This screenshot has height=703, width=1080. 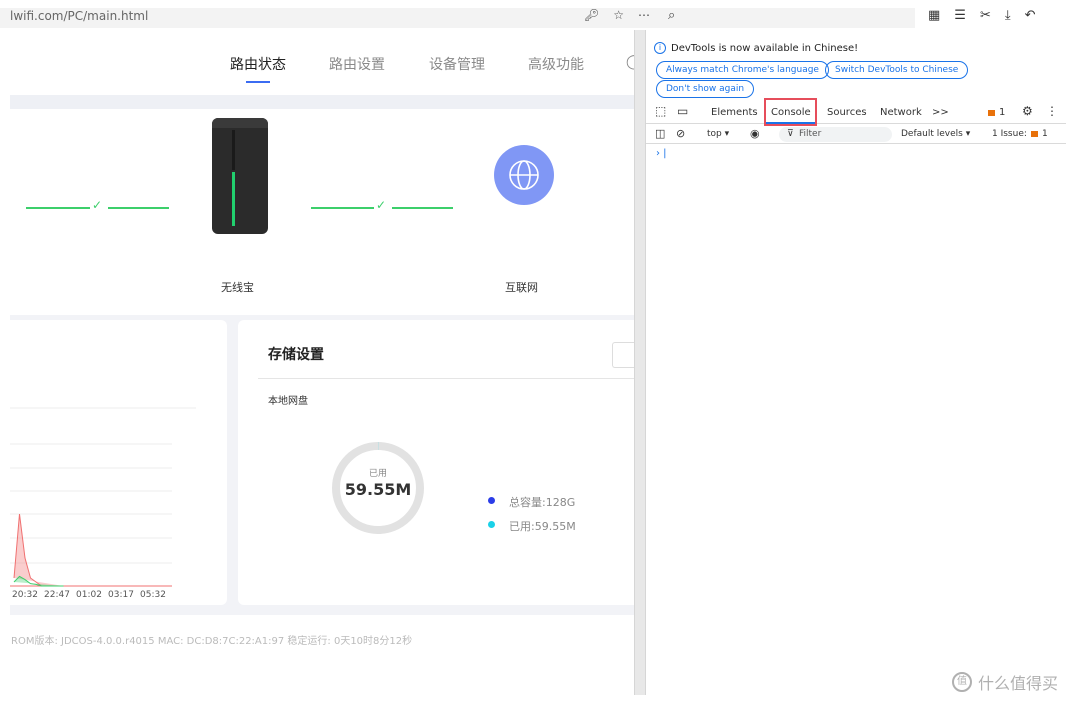 I want to click on devtools-splitter, so click(x=640, y=362).